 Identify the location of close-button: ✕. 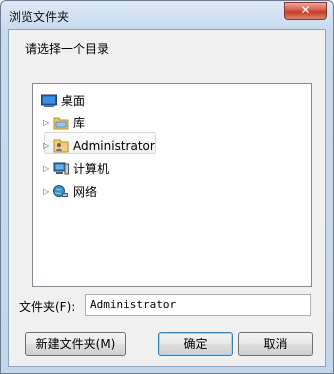
(305, 11).